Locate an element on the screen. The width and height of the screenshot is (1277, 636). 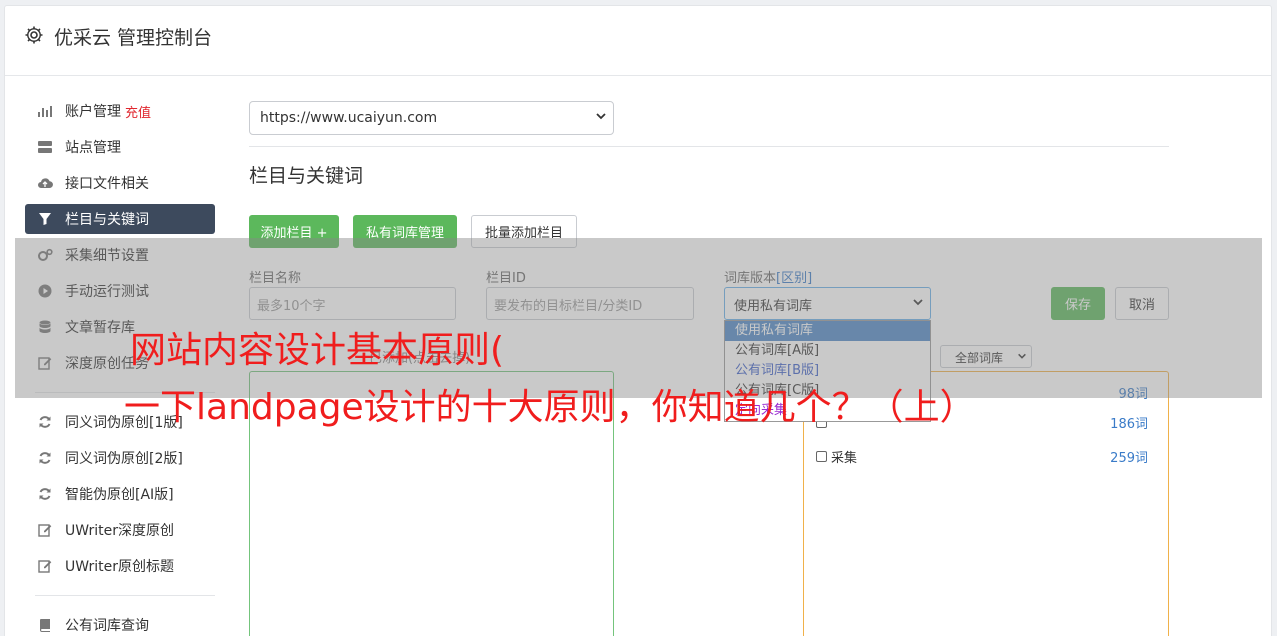
sidebar-item-interface: 接口文件相关 is located at coordinates (120, 183).